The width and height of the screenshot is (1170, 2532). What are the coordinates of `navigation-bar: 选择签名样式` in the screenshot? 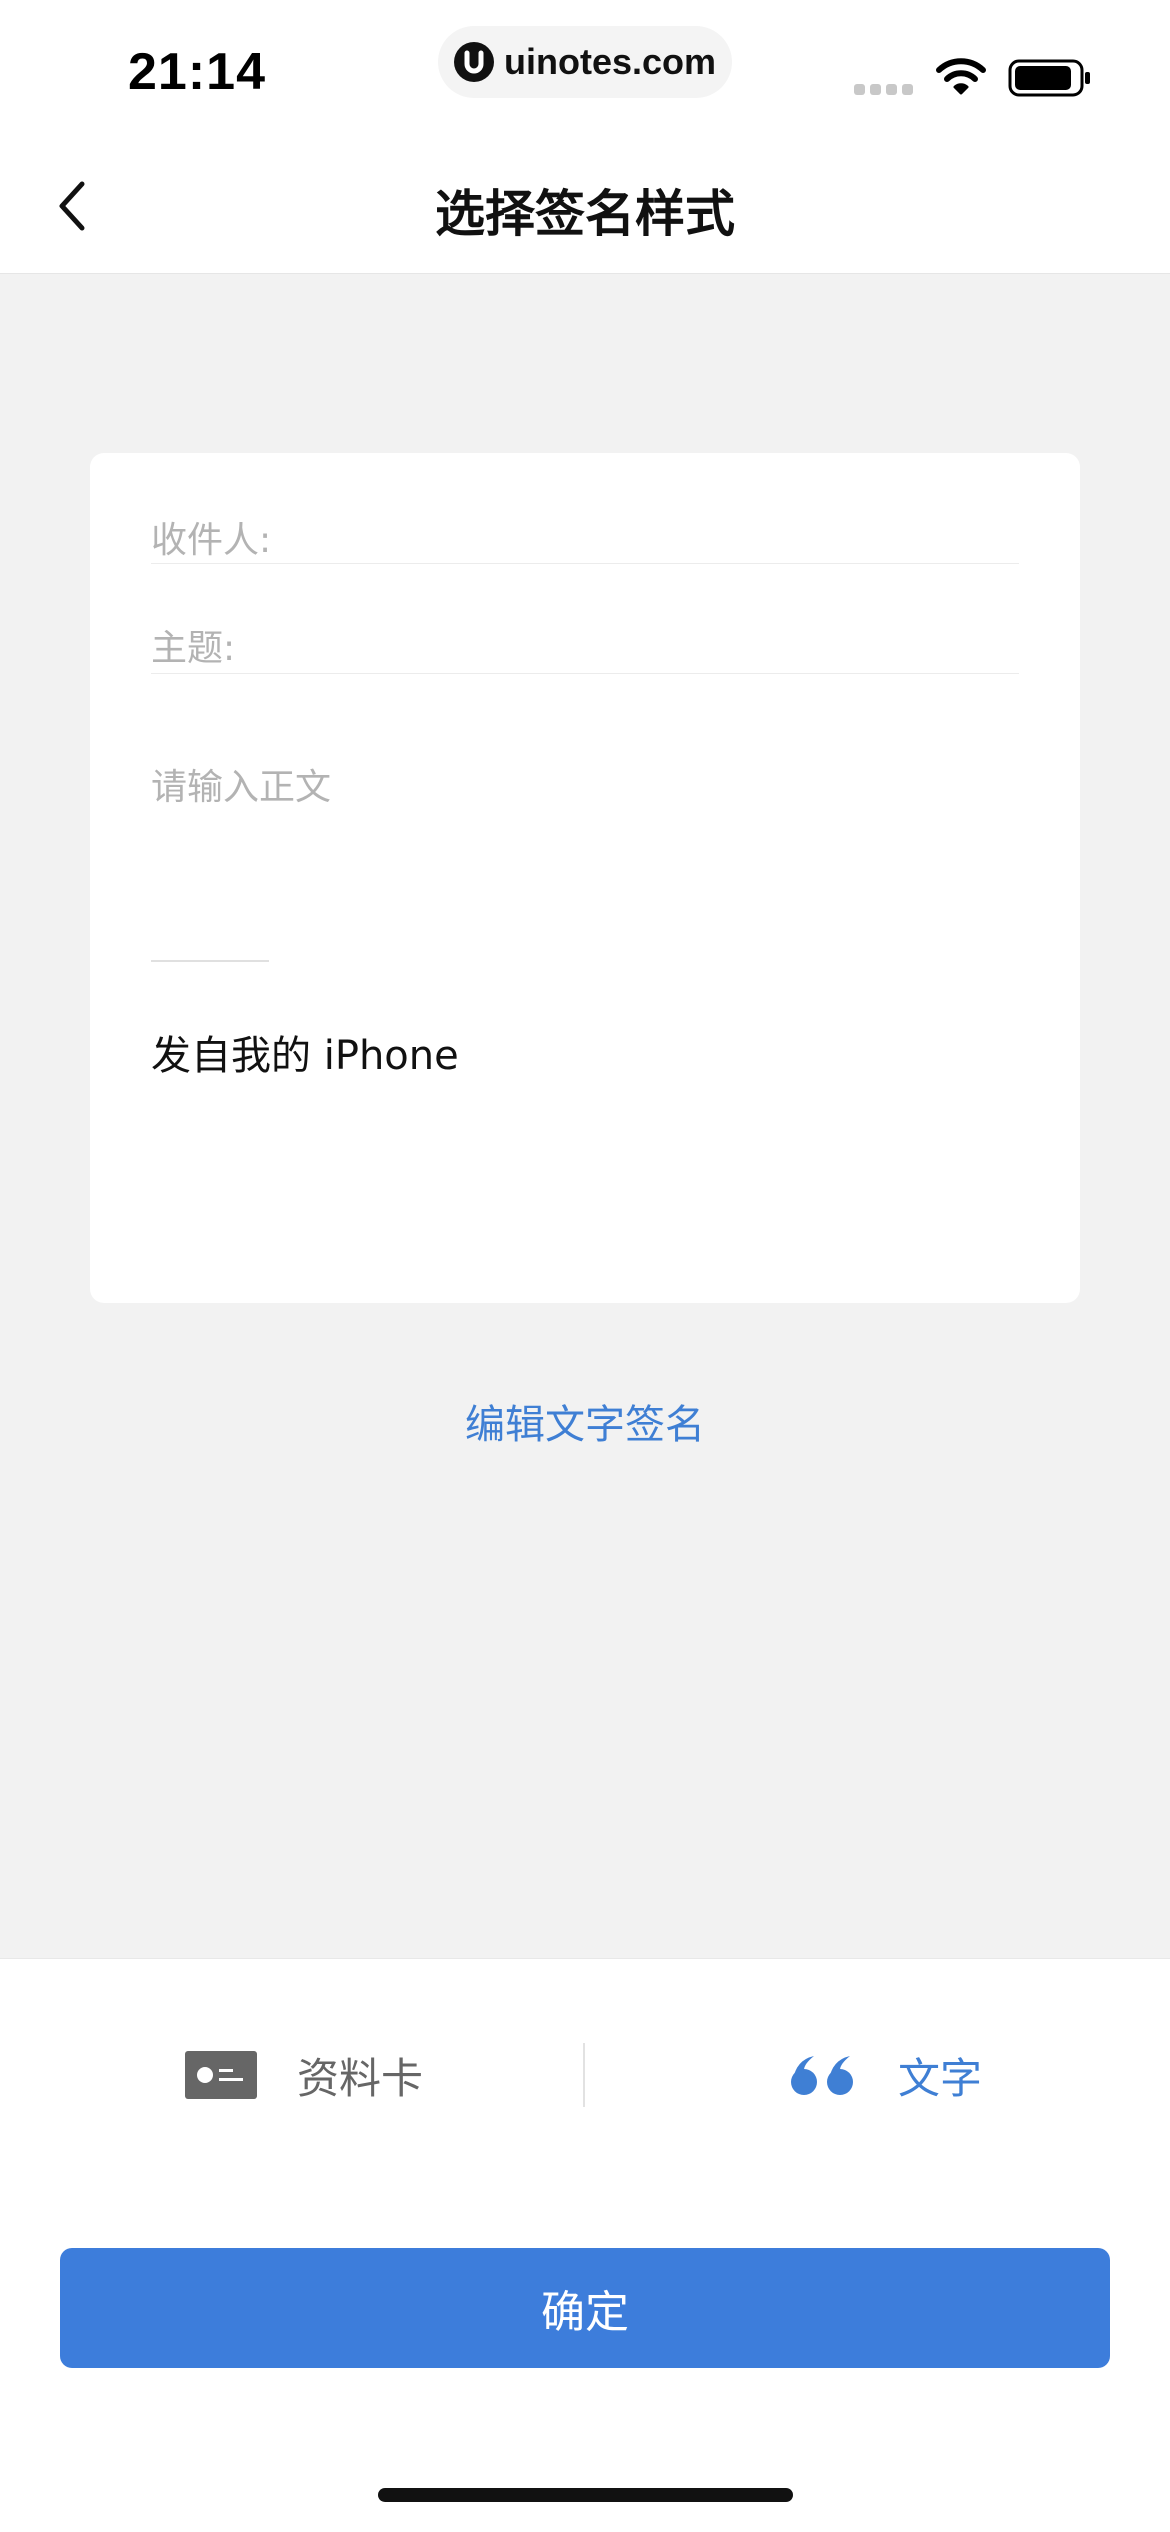 It's located at (585, 207).